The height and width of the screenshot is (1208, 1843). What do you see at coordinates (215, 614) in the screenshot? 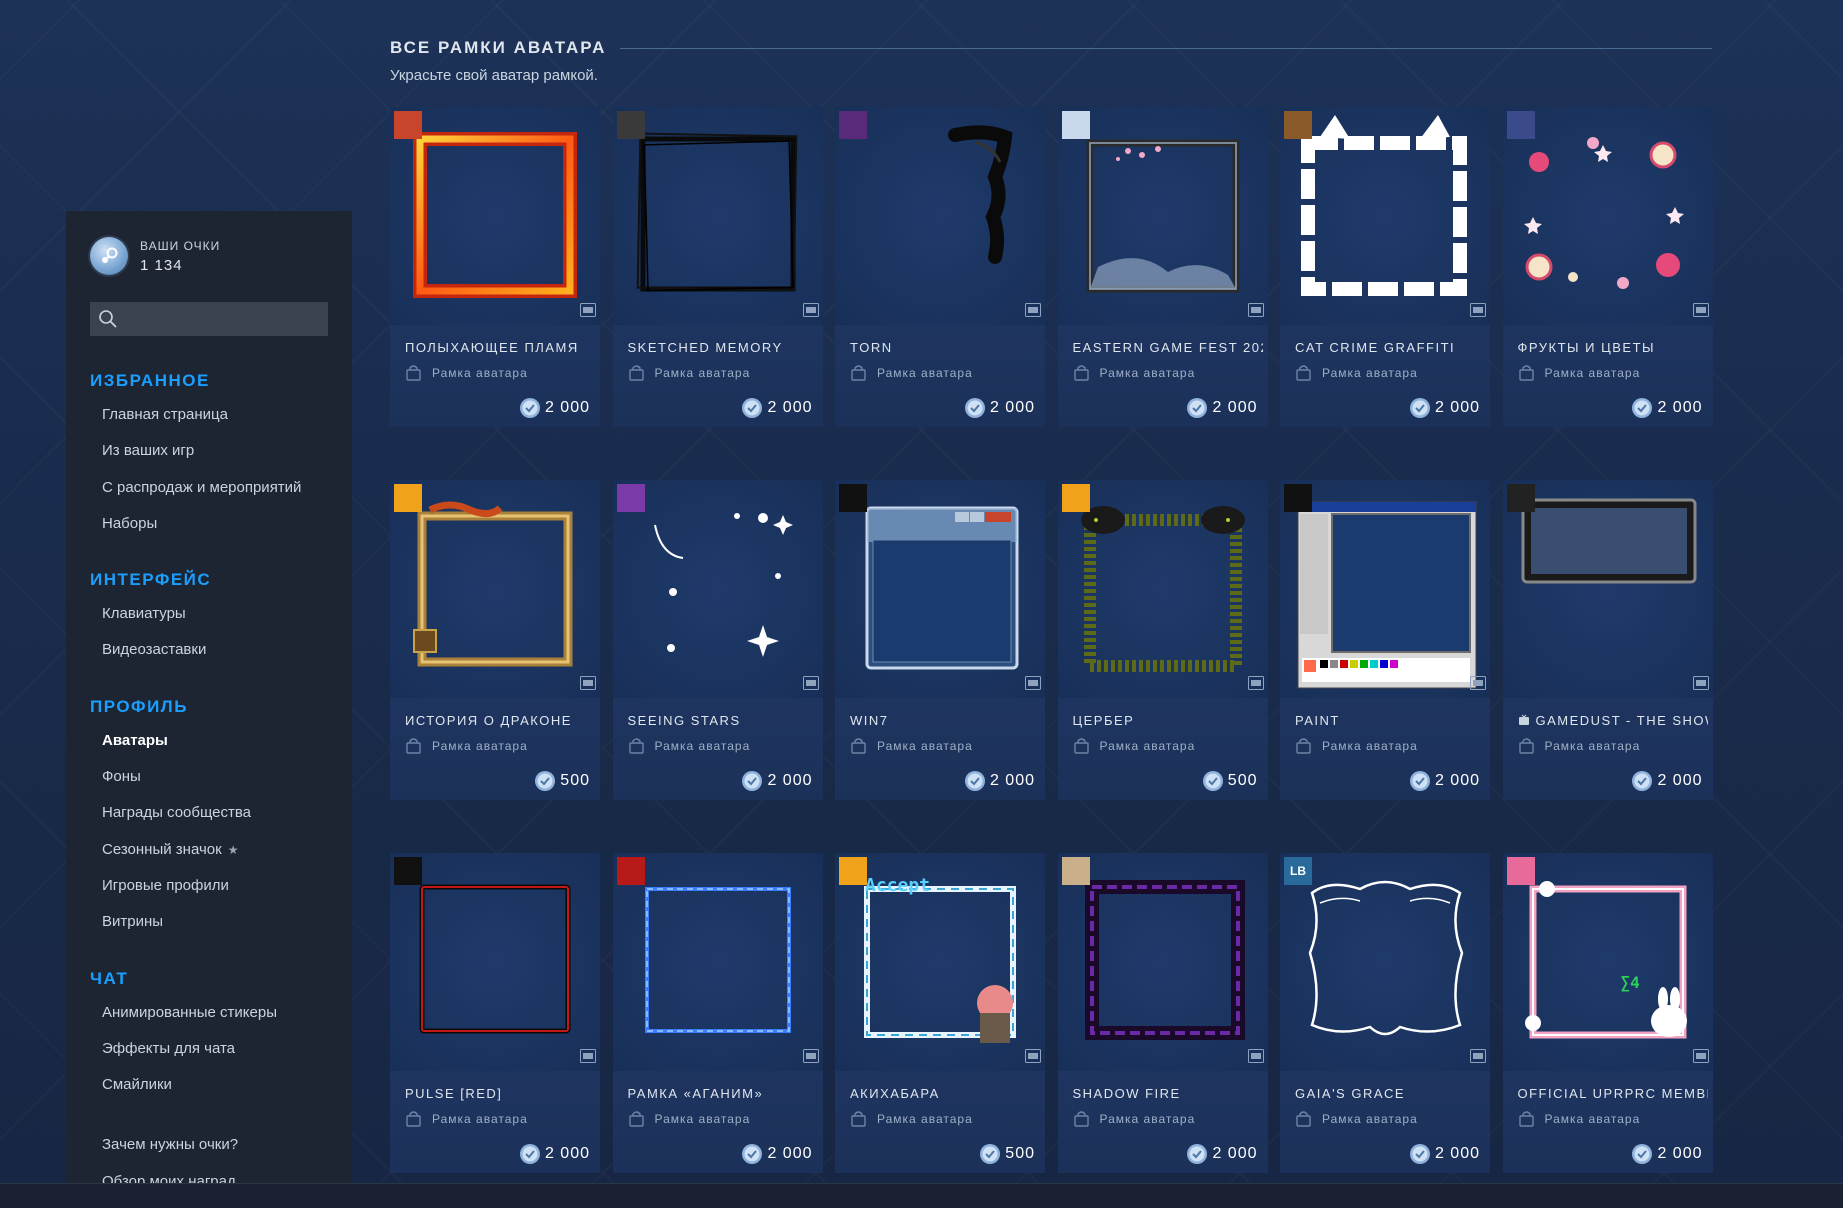
I see `nav-item-keyboards: Клавиатуры` at bounding box center [215, 614].